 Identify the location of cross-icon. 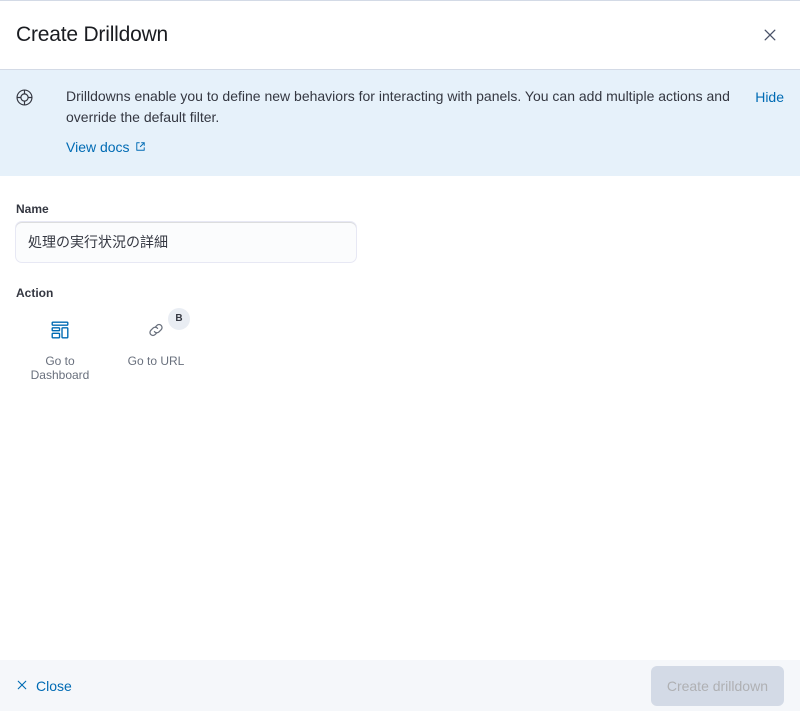
(22, 686).